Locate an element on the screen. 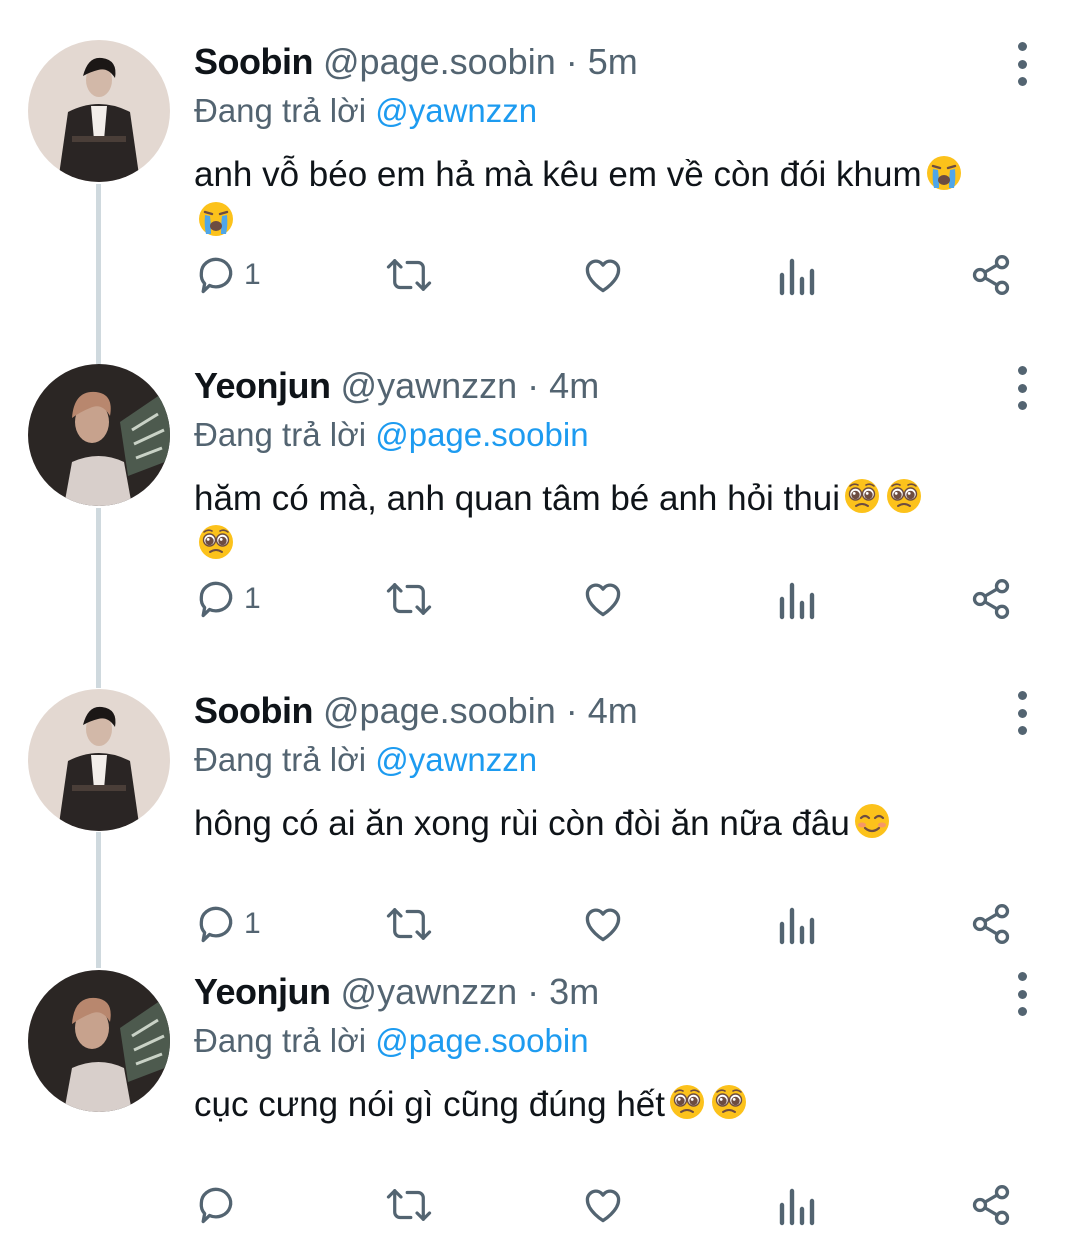  tweet-text: hăm có mà, anh quan tâm bé anh hỏi thui is located at coordinates (619, 522).